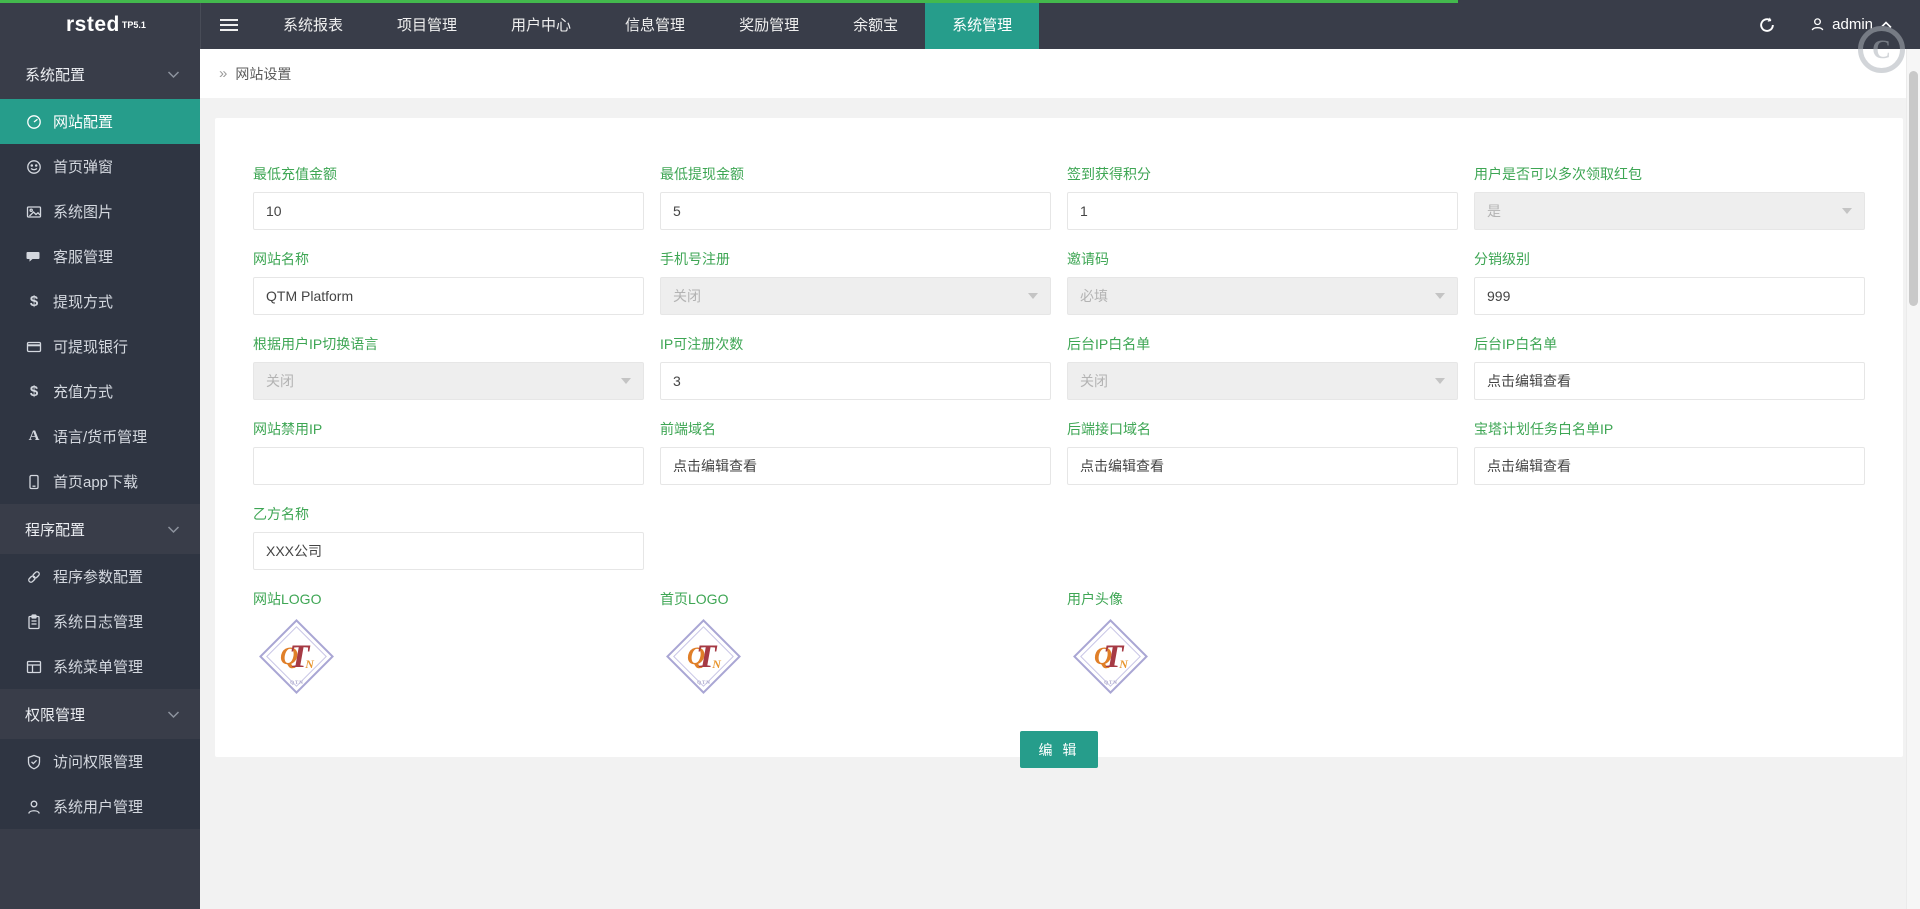 The height and width of the screenshot is (909, 1920). I want to click on sidebar-item-access-permission: 访问权限管理, so click(100, 761).